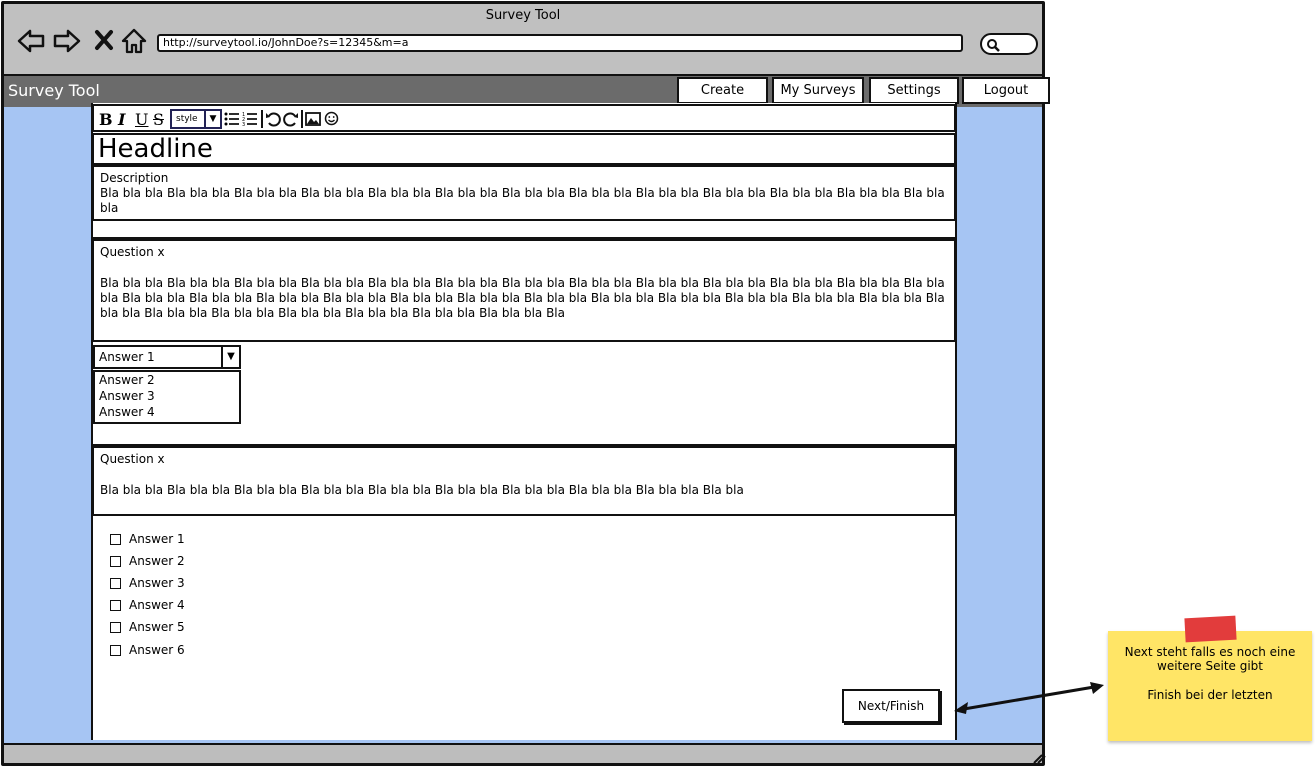 This screenshot has height=770, width=1315. What do you see at coordinates (914, 90) in the screenshot?
I see `settings-button: Settings` at bounding box center [914, 90].